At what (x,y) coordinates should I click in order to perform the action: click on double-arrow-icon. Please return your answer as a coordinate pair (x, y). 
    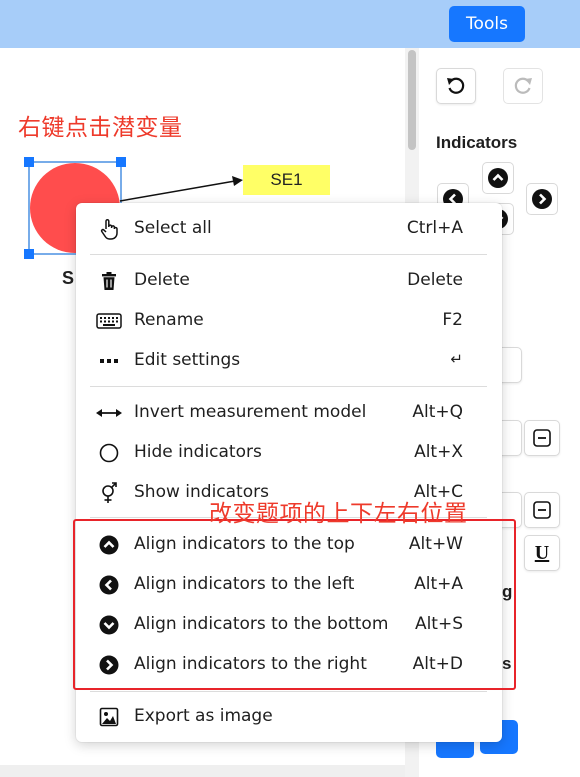
    Looking at the image, I should click on (109, 413).